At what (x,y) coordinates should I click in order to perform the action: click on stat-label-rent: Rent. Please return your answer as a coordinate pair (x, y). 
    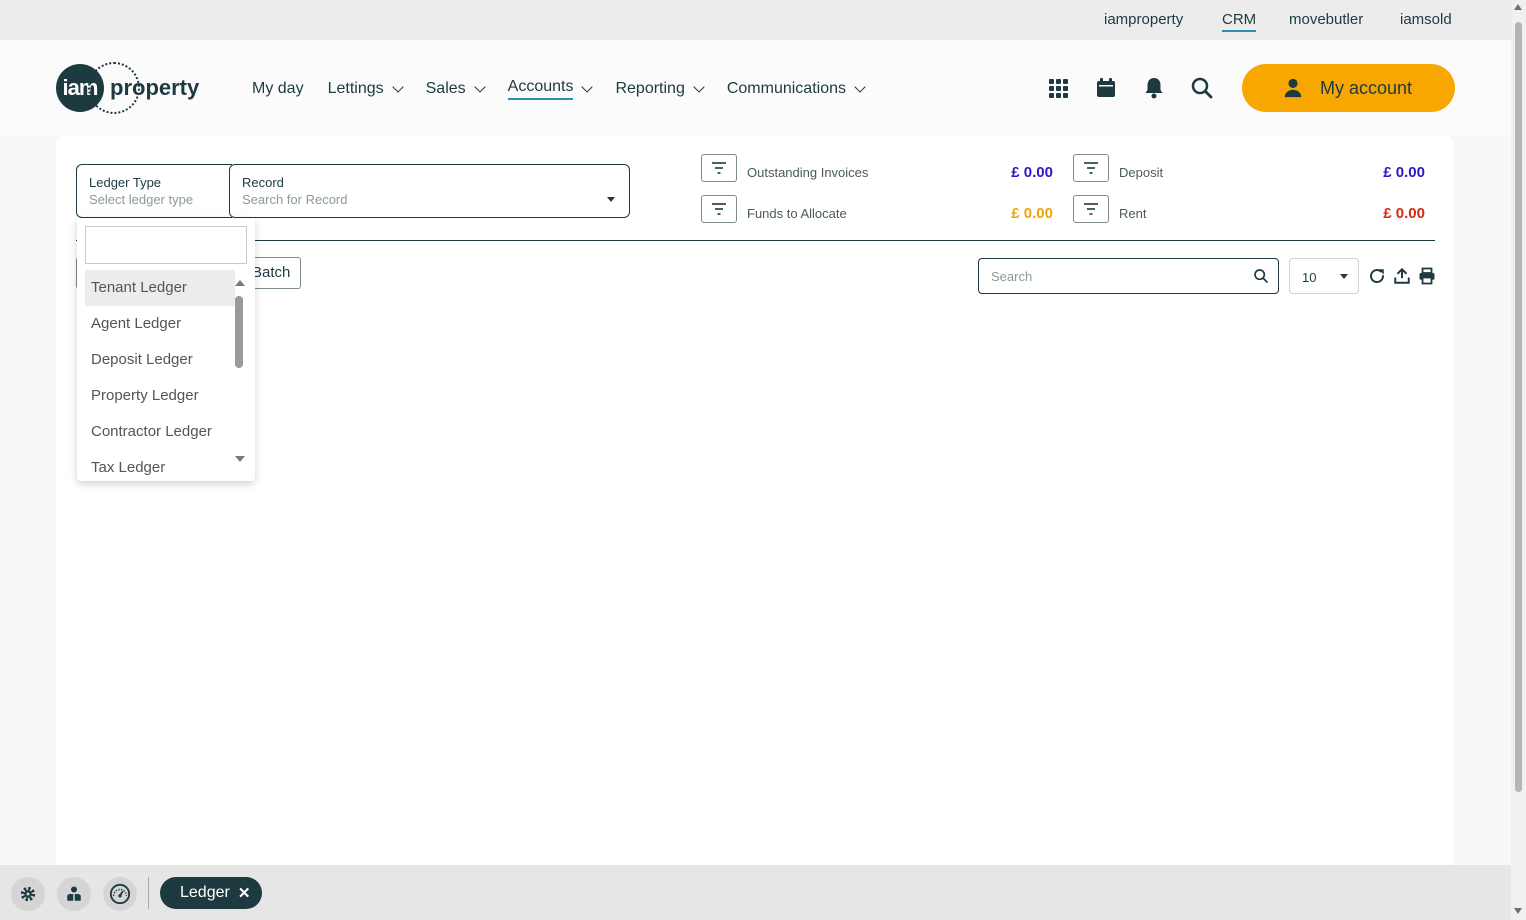
    Looking at the image, I should click on (1133, 213).